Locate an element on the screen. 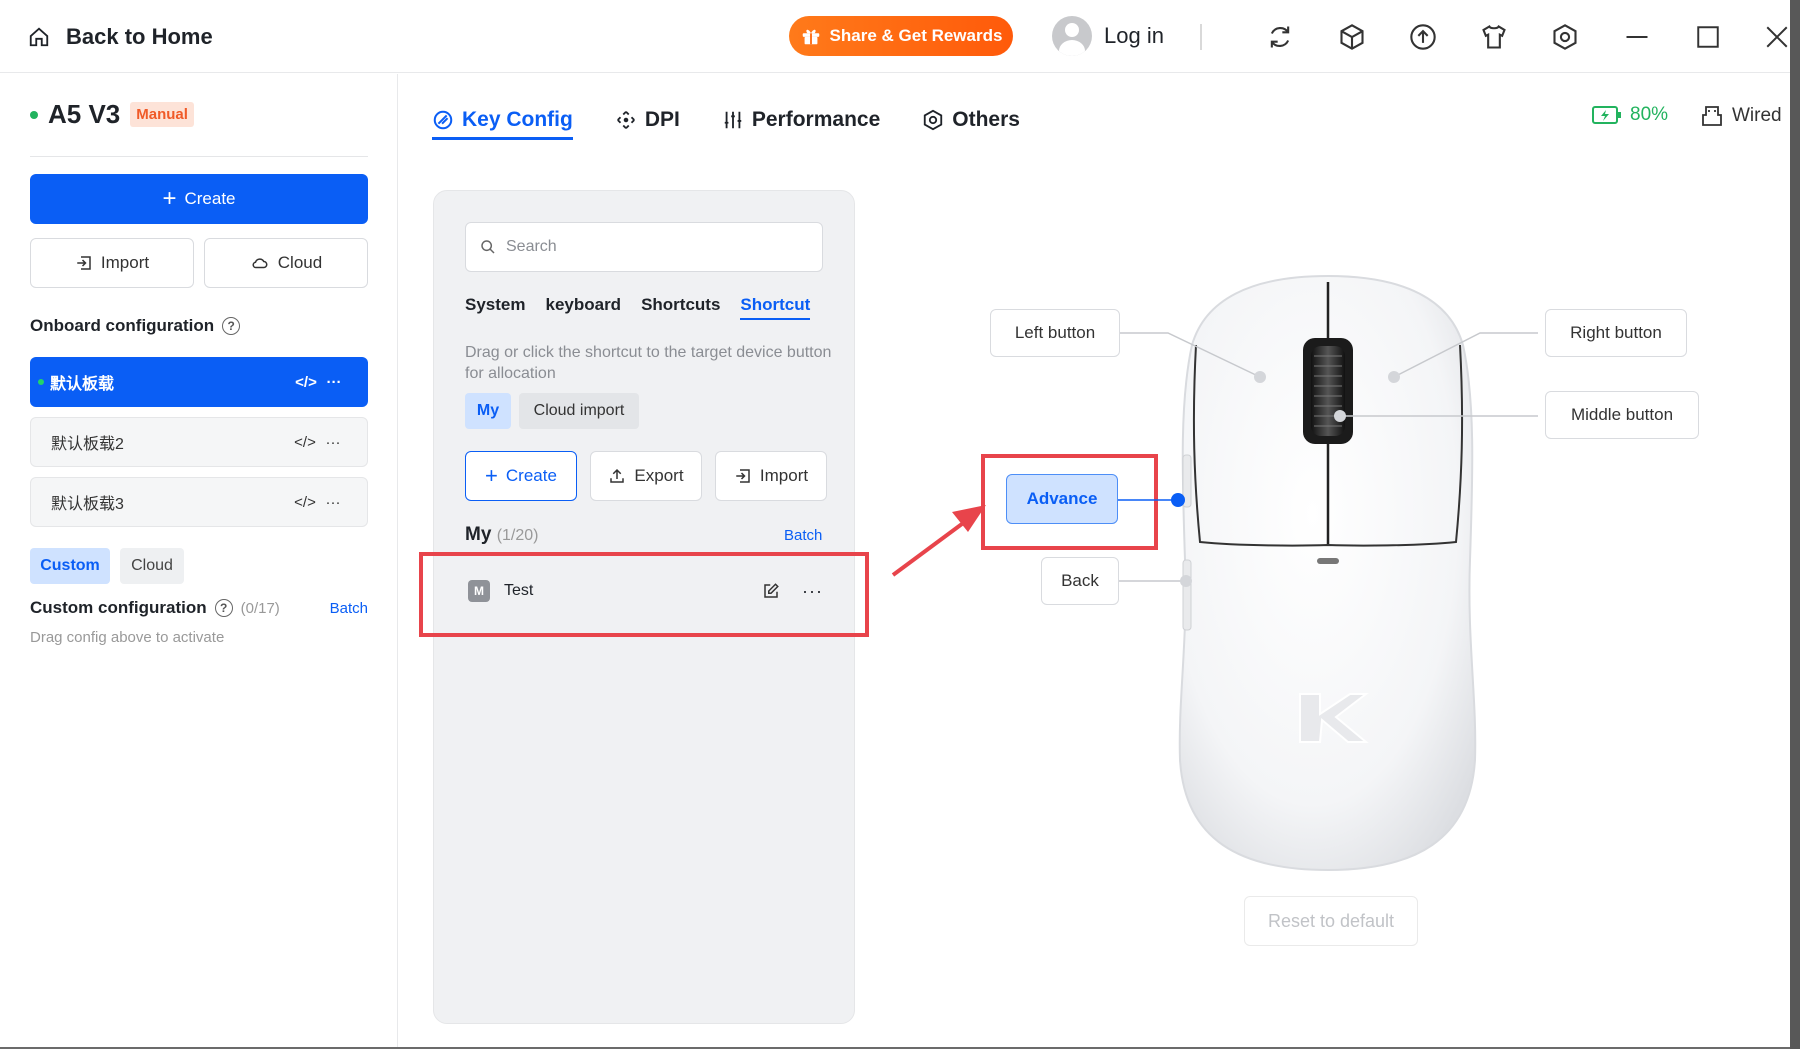  cube-icon is located at coordinates (1352, 37).